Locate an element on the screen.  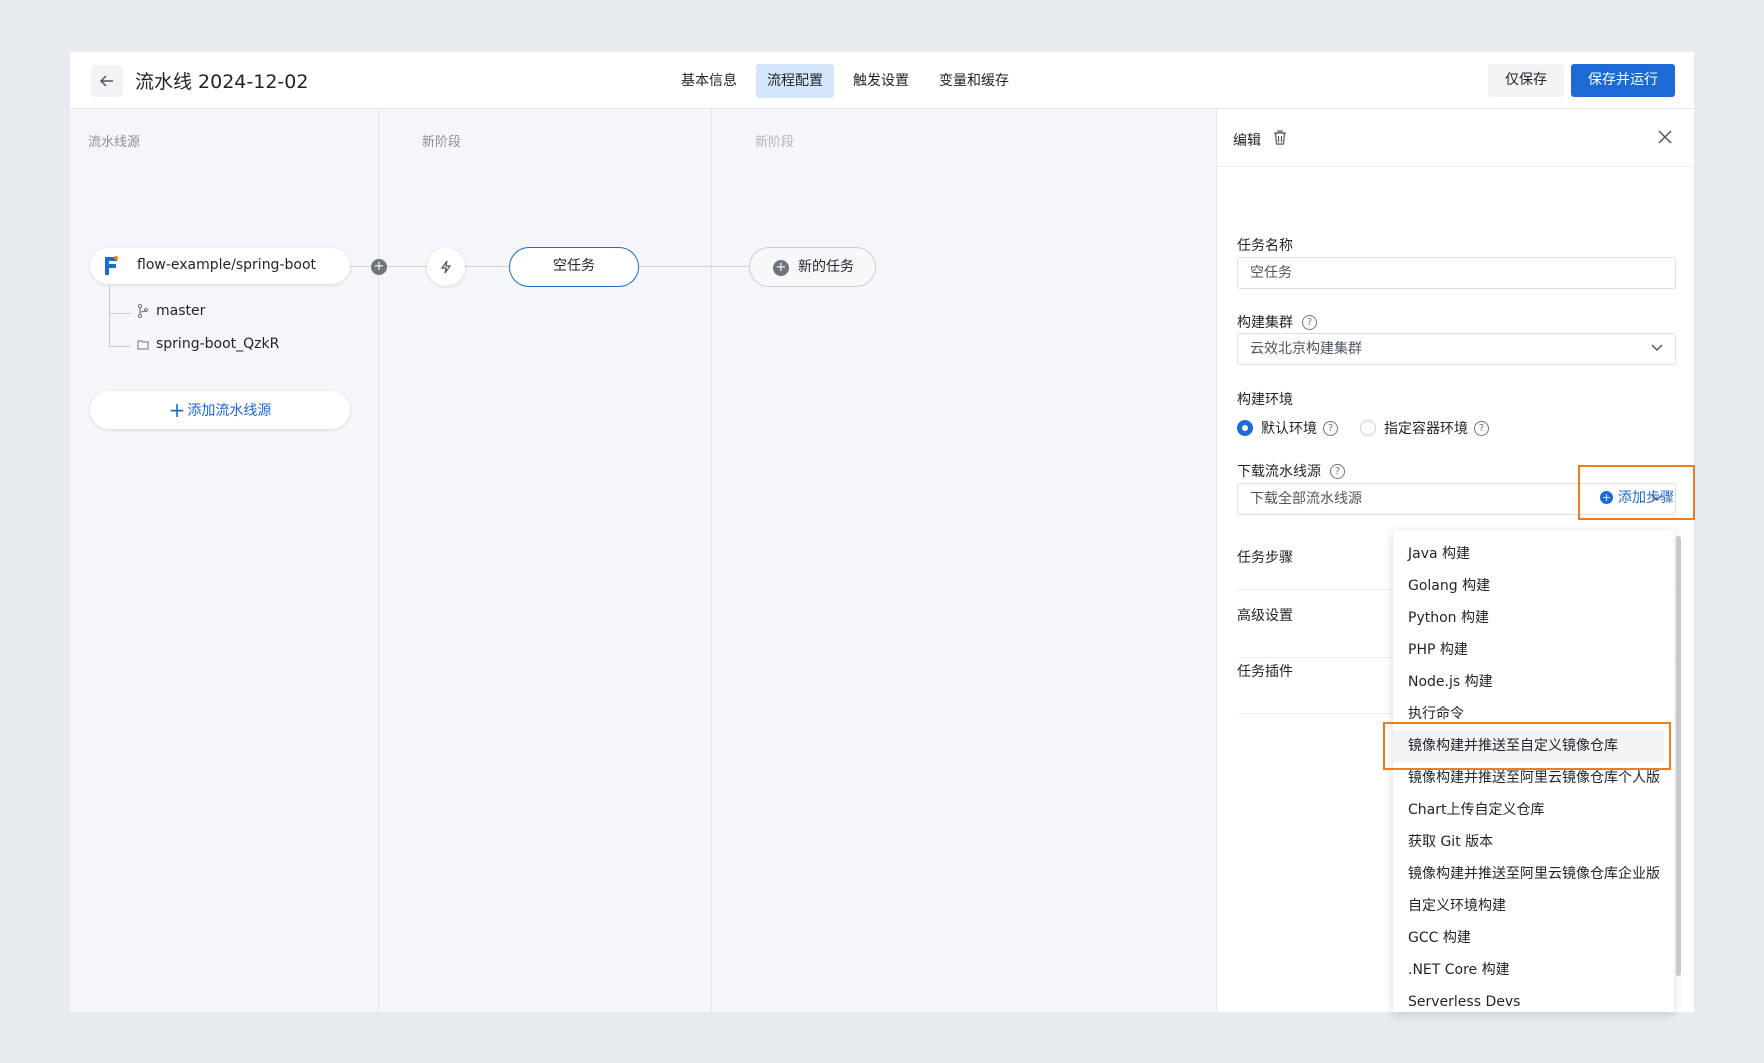
dropdown-scrollbar is located at coordinates (1678, 756).